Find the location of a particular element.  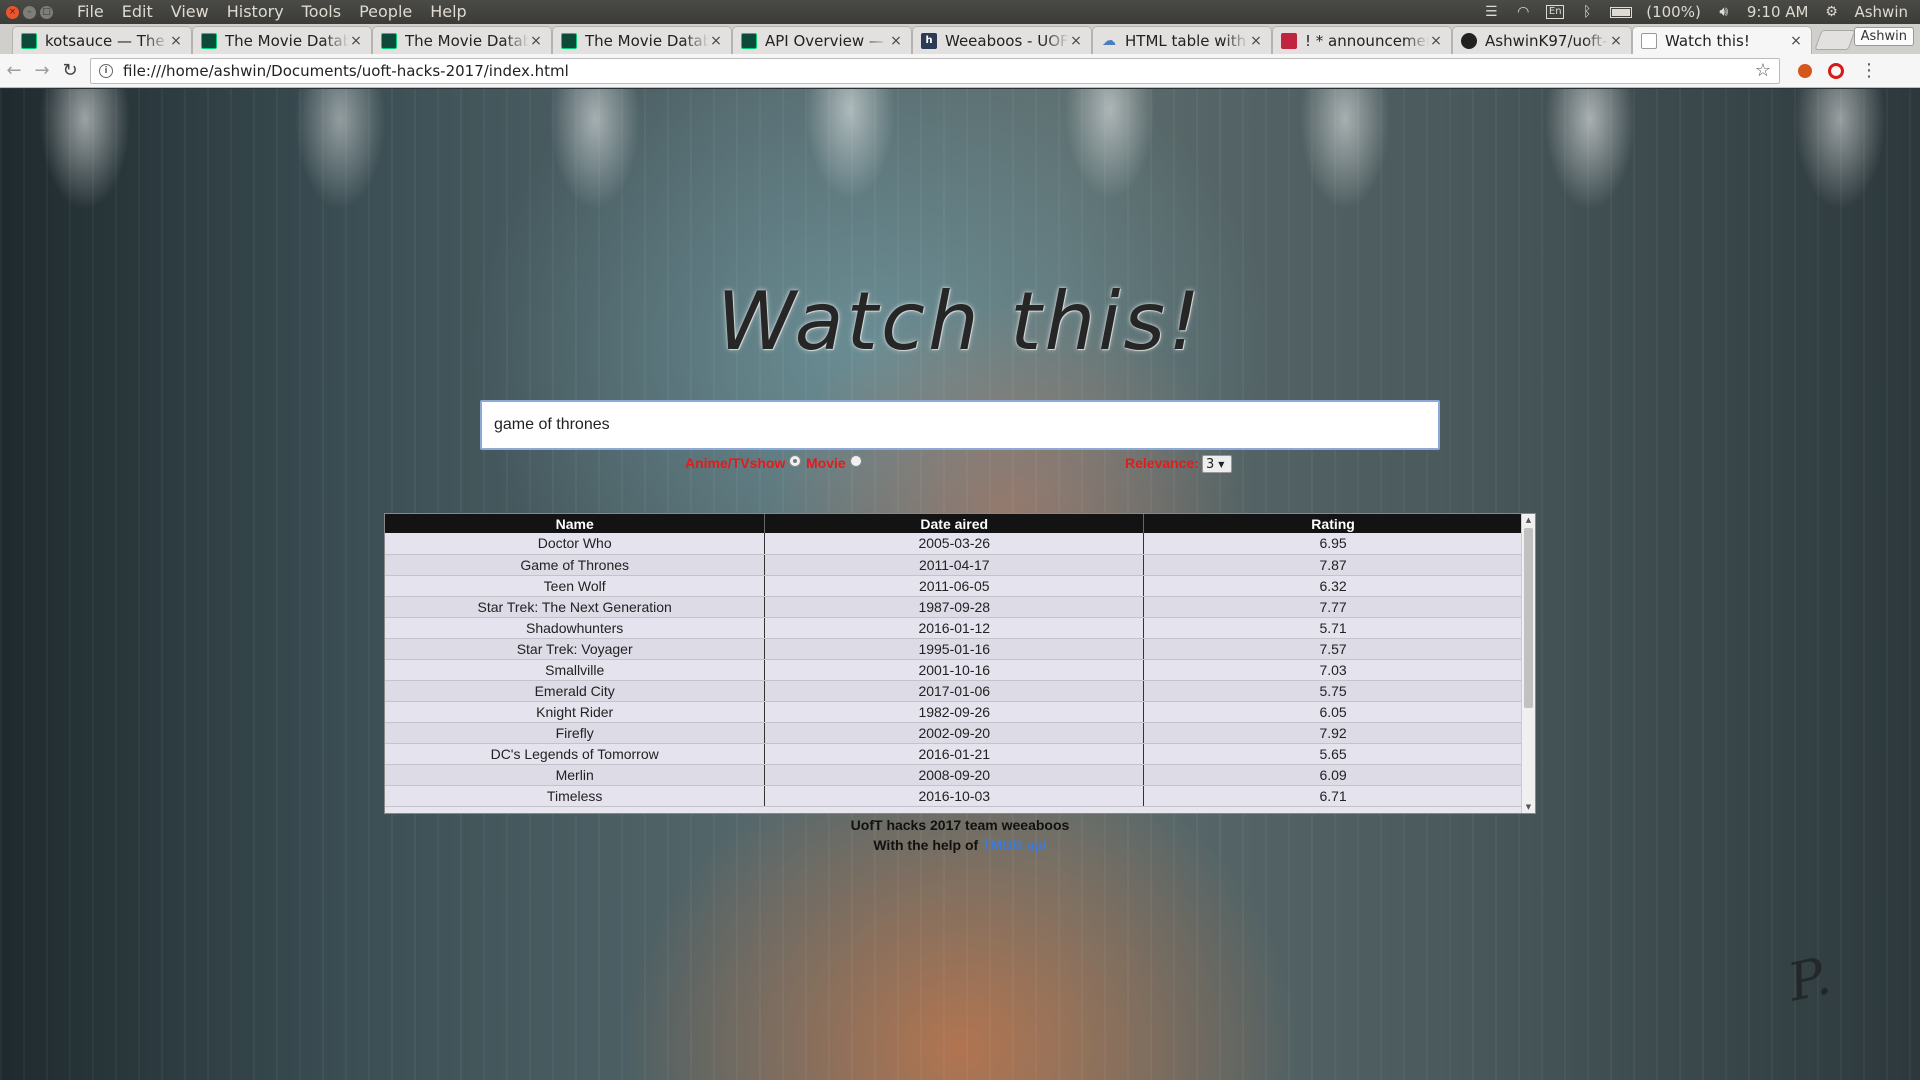

table-row: Doctor Who 2005-03-26 6.95 is located at coordinates (954, 544).